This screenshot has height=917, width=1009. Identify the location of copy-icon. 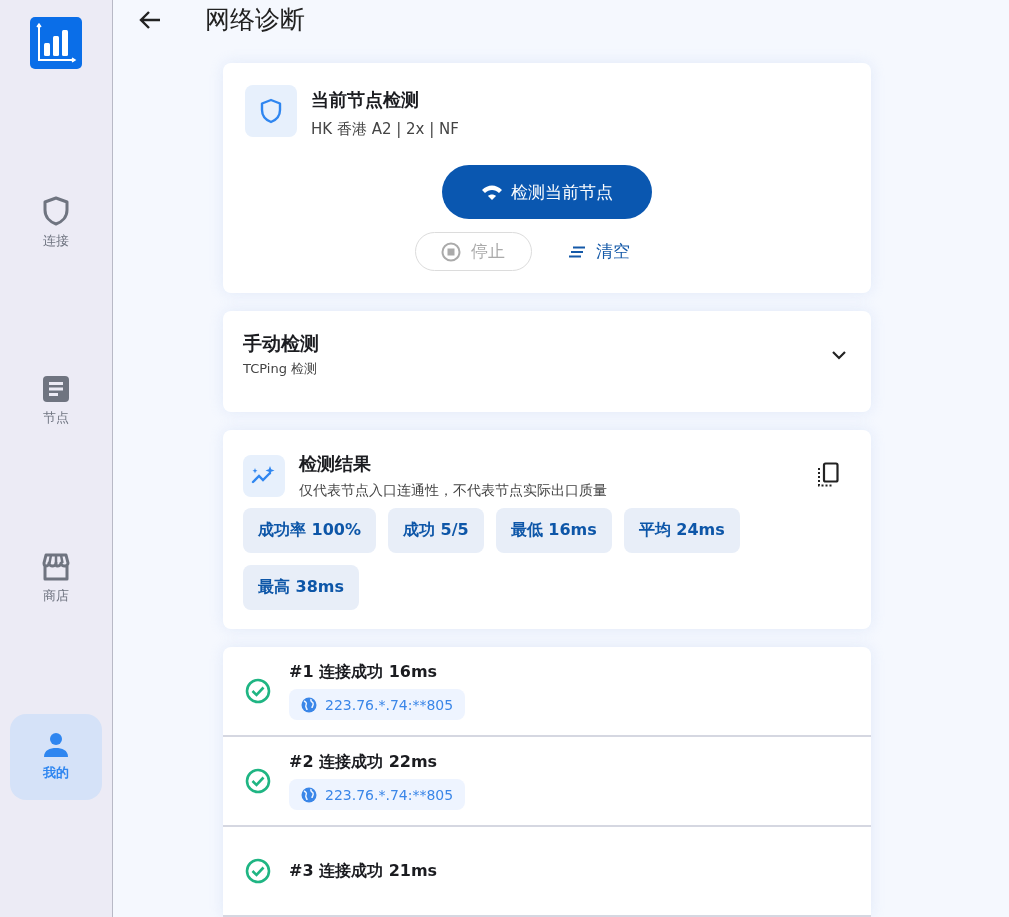
(828, 475).